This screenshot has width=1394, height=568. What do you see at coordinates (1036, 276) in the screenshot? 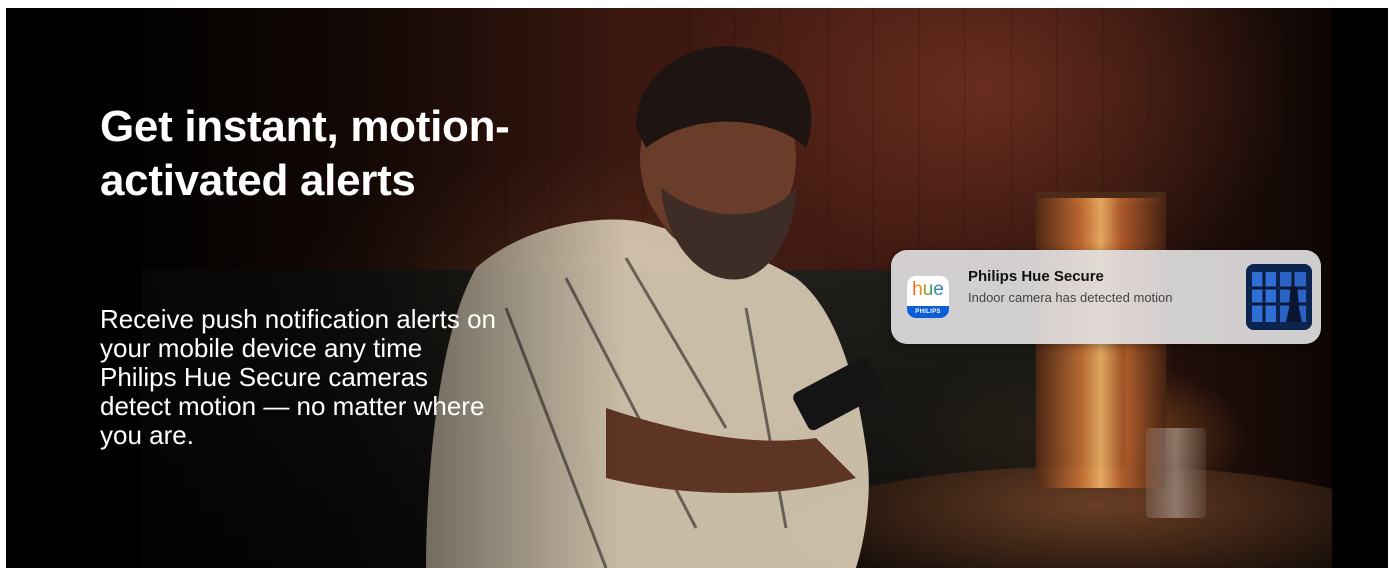
I see `notification-title: Philips Hue Secure` at bounding box center [1036, 276].